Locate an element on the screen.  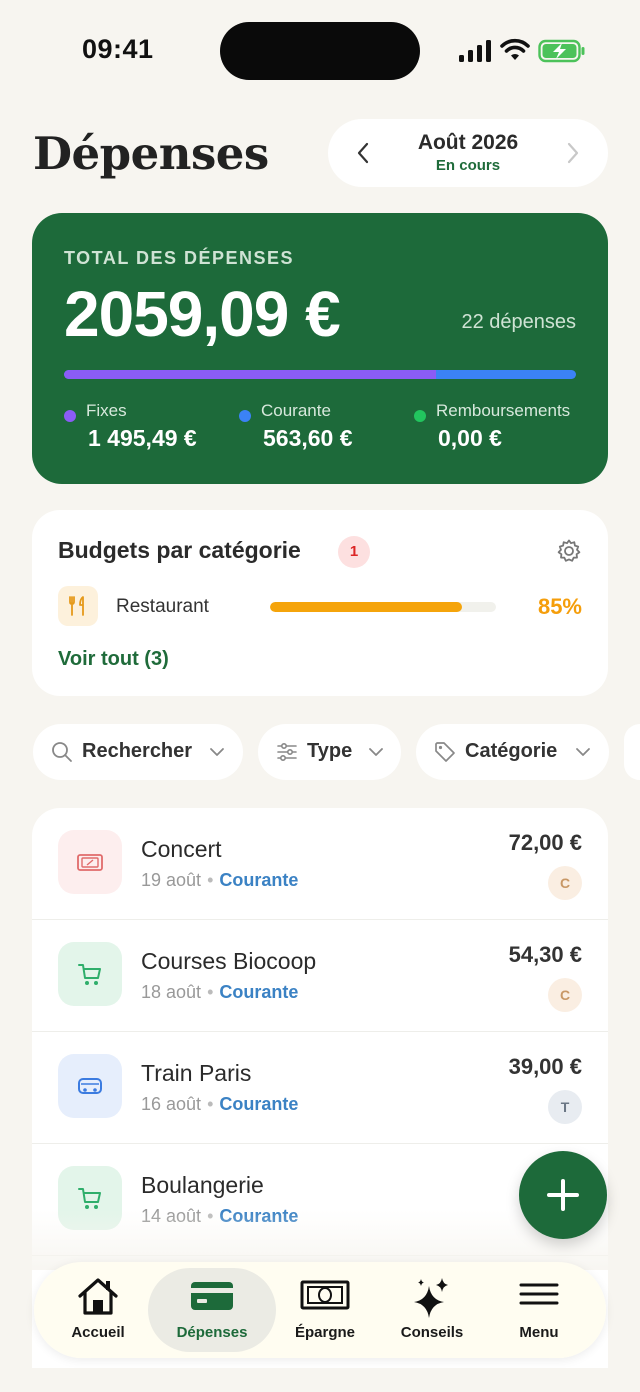
expense-amount: 72,00 € is located at coordinates (545, 842).